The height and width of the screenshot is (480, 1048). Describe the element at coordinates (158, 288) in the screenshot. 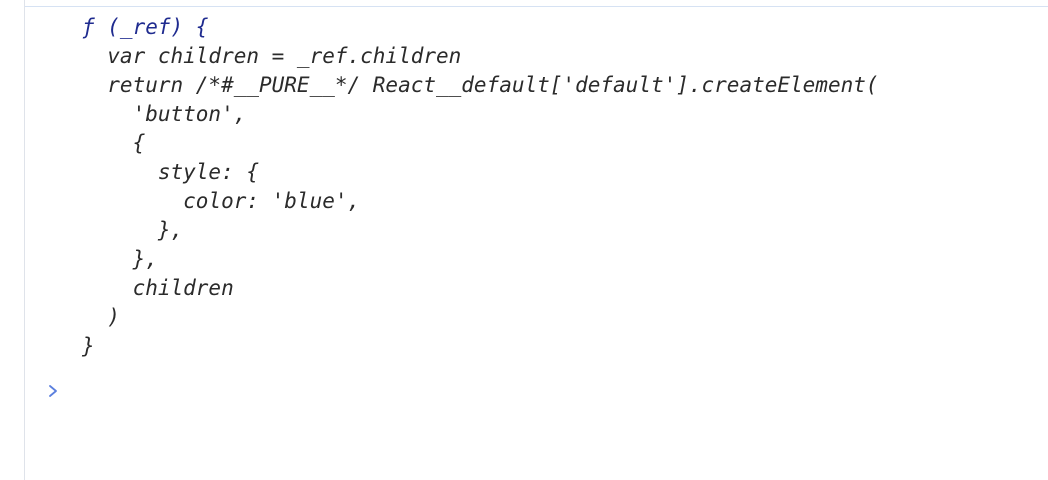

I see `code-line: children` at that location.